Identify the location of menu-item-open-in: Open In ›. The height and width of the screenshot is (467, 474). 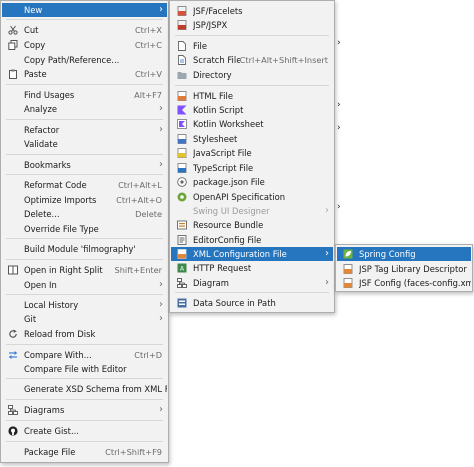
(84, 285).